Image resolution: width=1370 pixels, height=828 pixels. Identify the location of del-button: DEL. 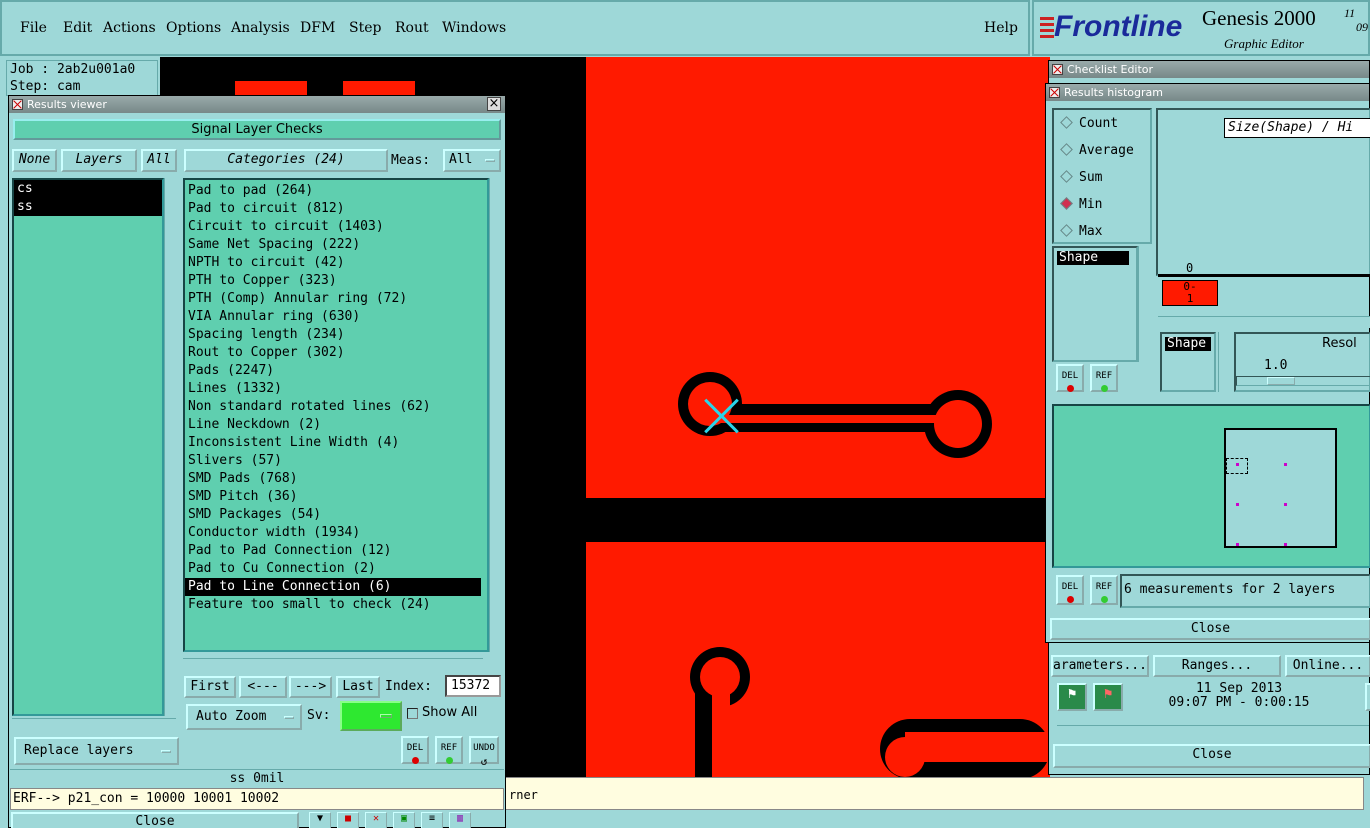
(415, 750).